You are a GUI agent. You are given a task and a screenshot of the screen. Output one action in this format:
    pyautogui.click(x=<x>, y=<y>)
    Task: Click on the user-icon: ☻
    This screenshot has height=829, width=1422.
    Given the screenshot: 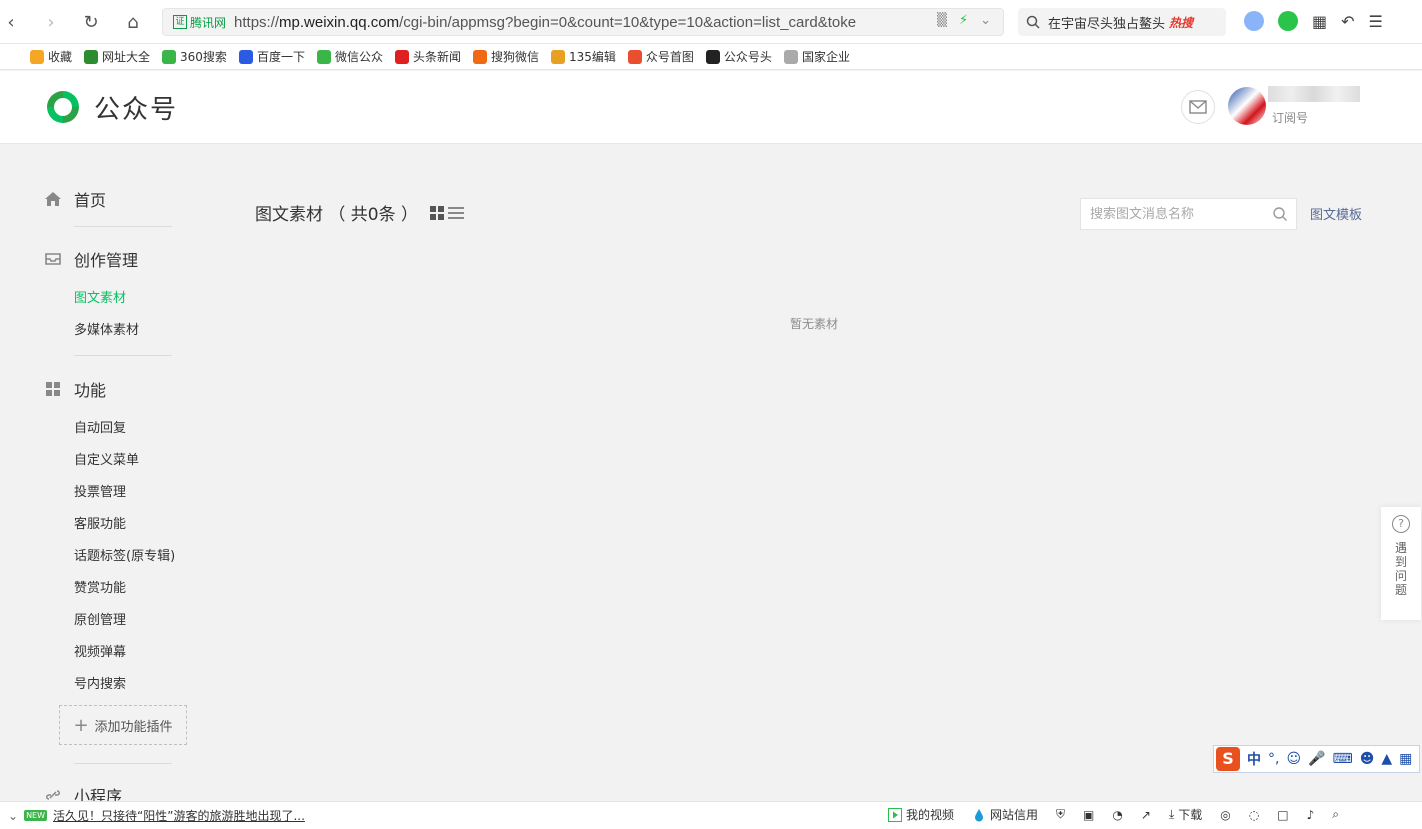 What is the action you would take?
    pyautogui.click(x=1367, y=759)
    